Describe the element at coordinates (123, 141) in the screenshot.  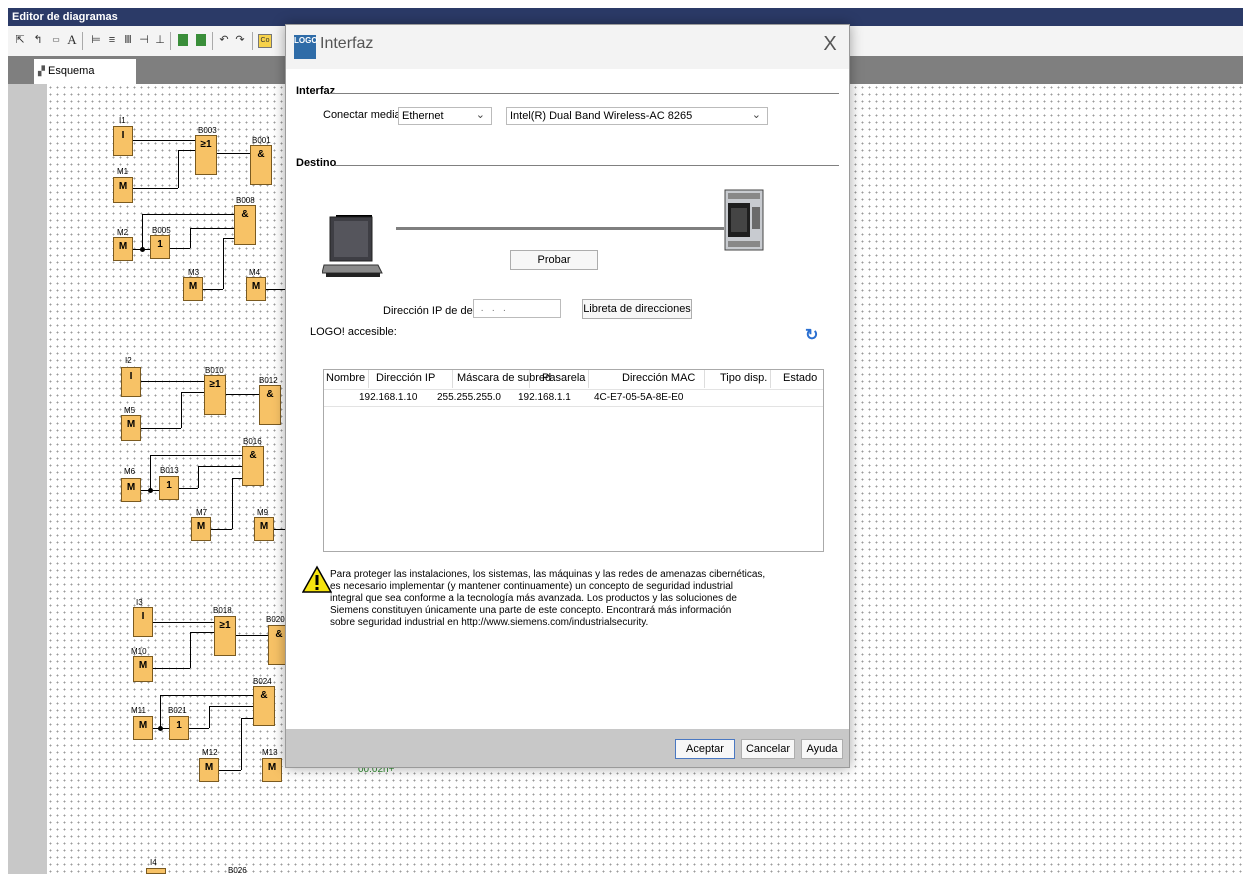
I see `fbd-block-i1: I` at that location.